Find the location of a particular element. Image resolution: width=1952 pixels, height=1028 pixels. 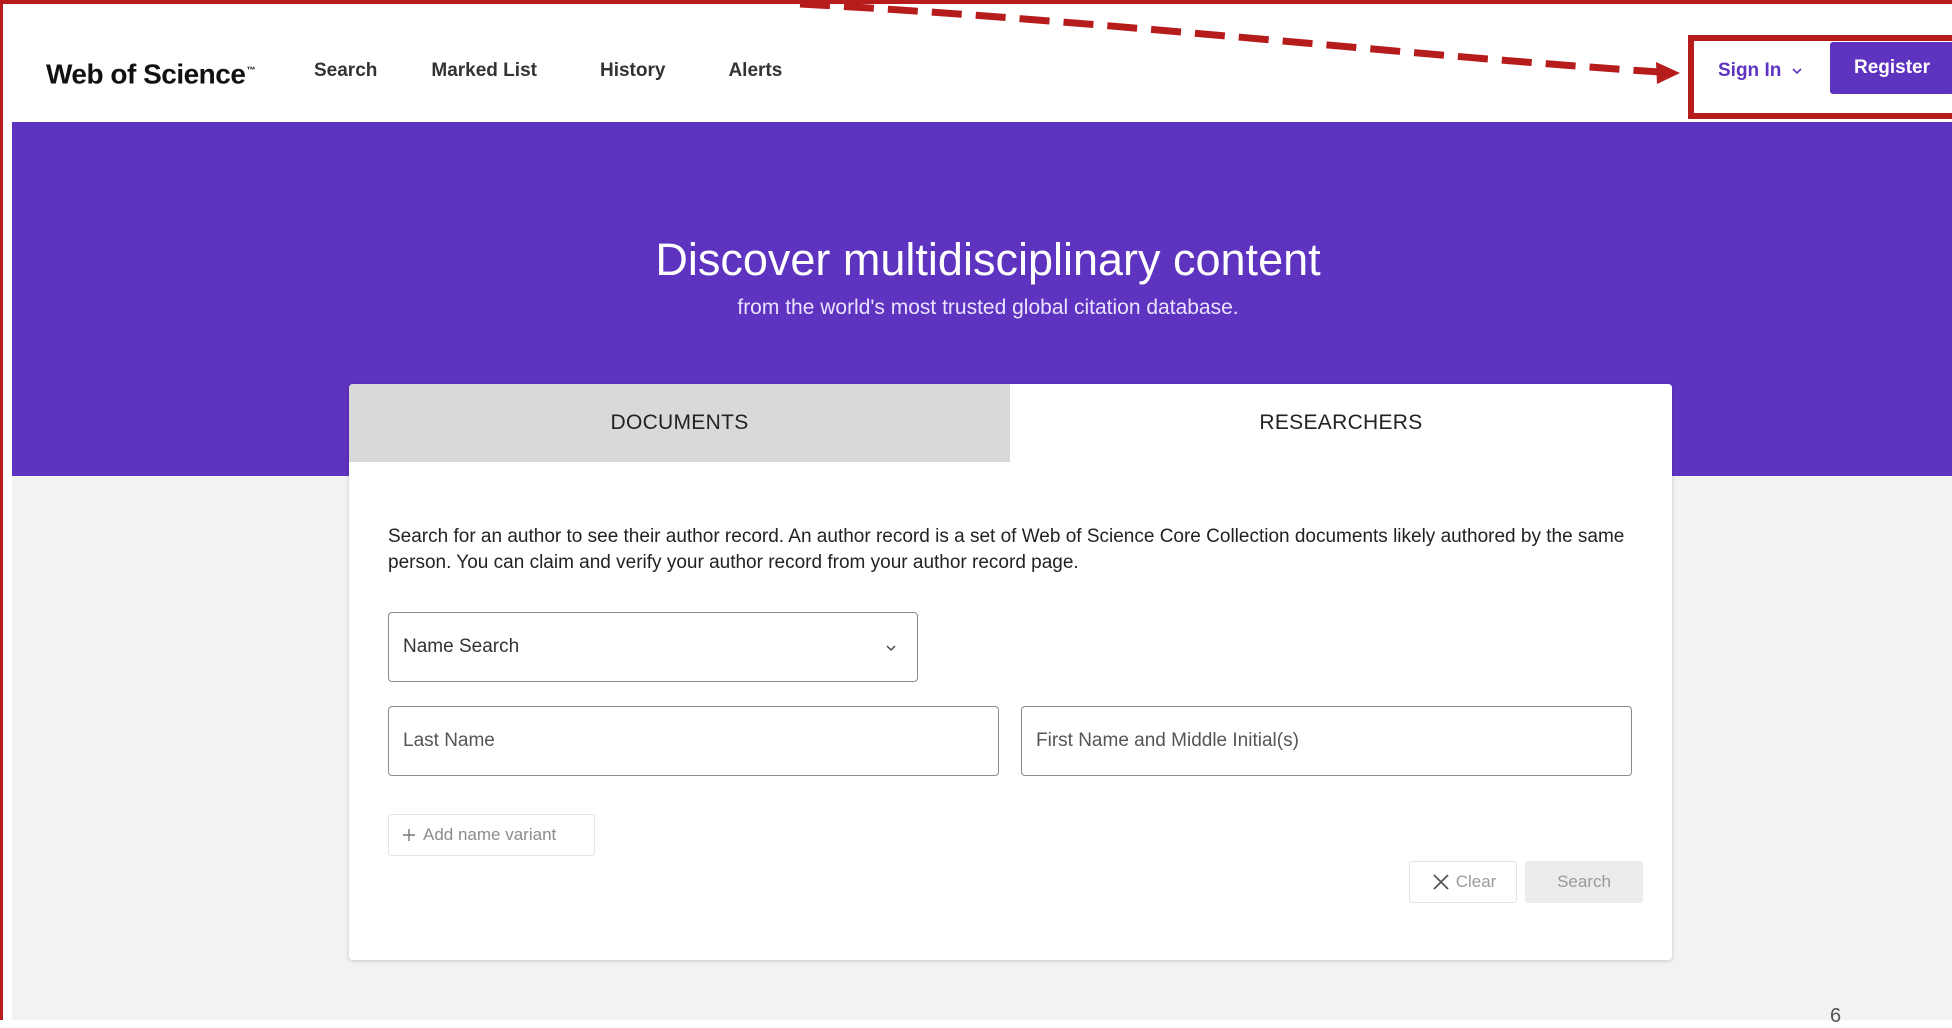

close-icon is located at coordinates (1441, 882).